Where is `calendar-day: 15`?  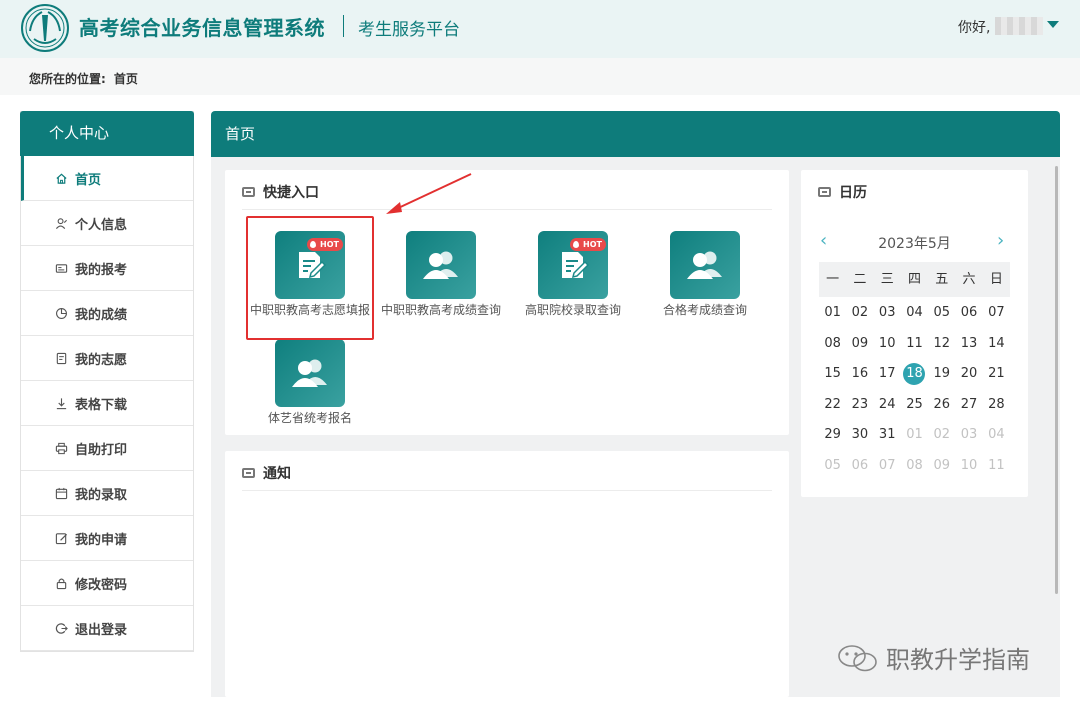 calendar-day: 15 is located at coordinates (832, 374).